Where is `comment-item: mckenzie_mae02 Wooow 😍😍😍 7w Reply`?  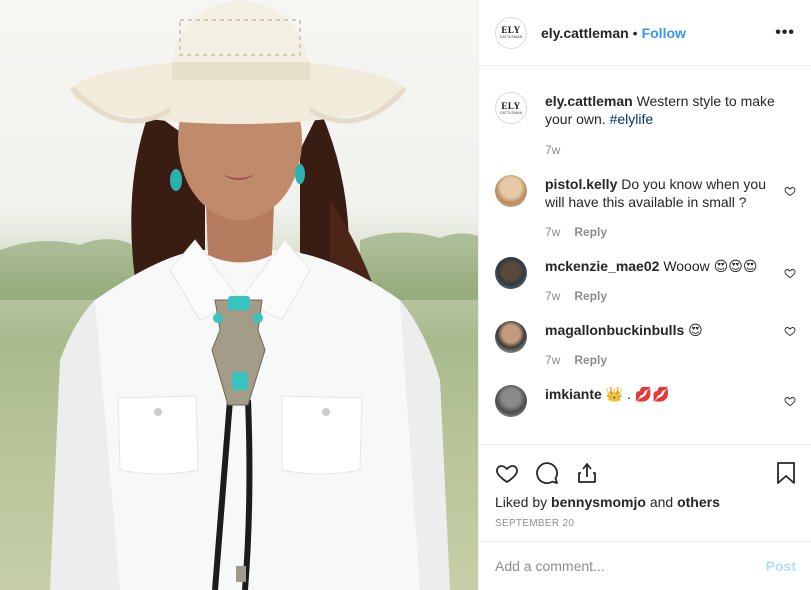
comment-item: mckenzie_mae02 Wooow 😍😍😍 7w Reply is located at coordinates (645, 281).